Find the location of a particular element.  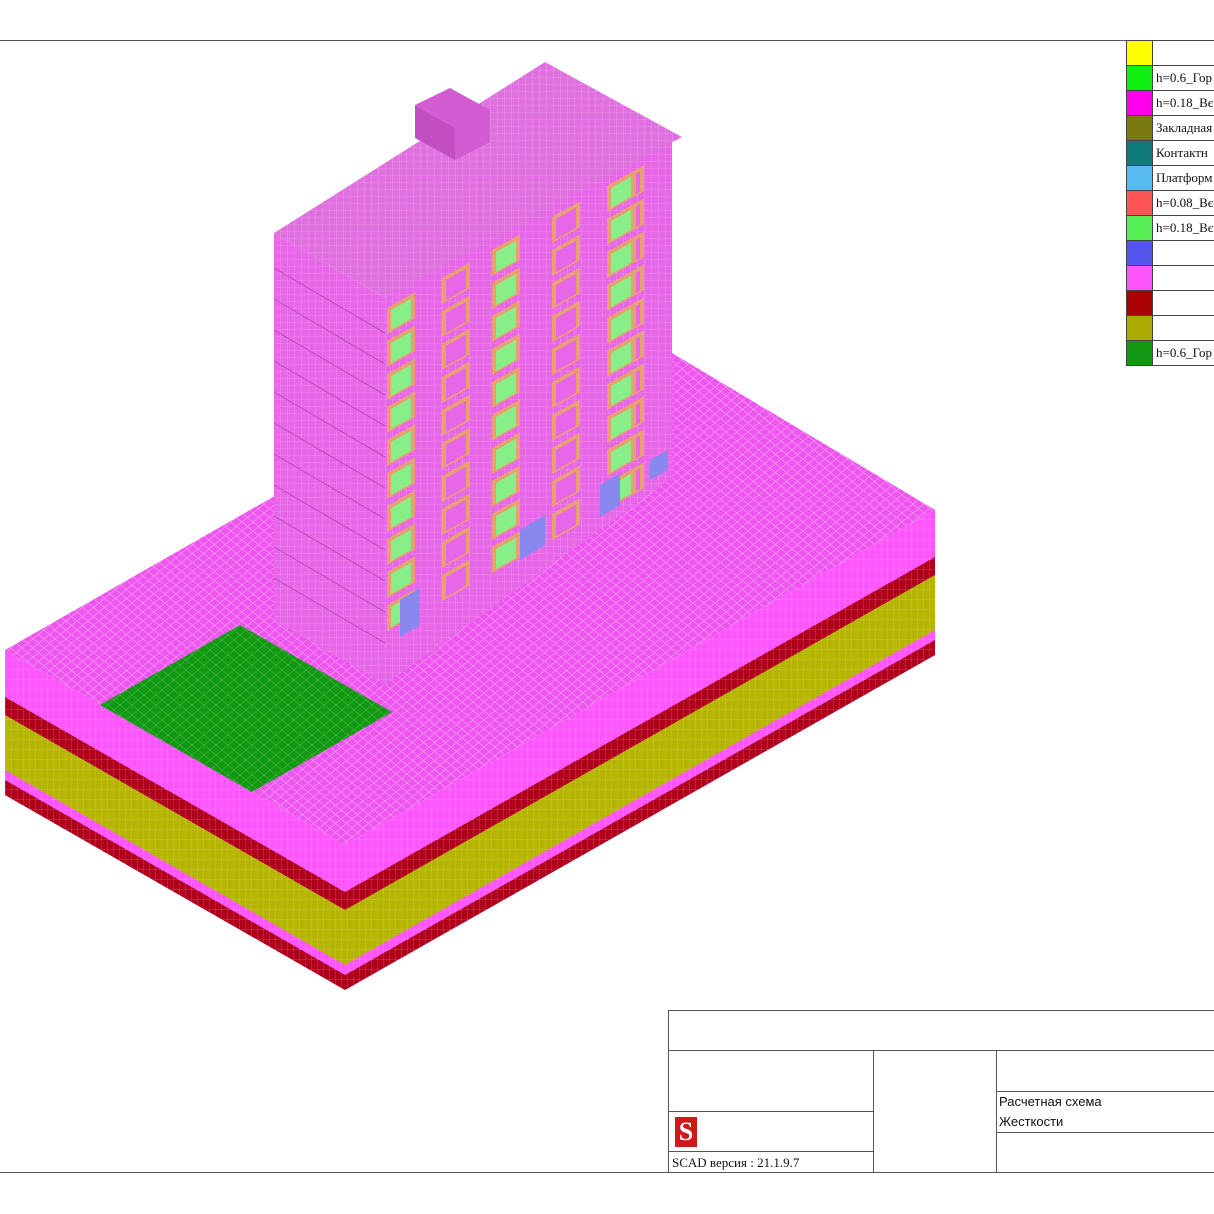

legend-label: Платформ is located at coordinates (1184, 177).